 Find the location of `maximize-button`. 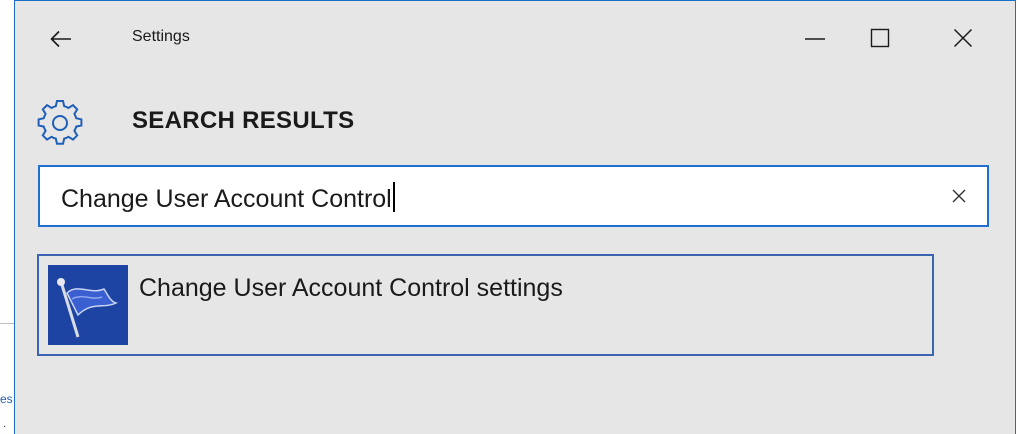

maximize-button is located at coordinates (880, 38).